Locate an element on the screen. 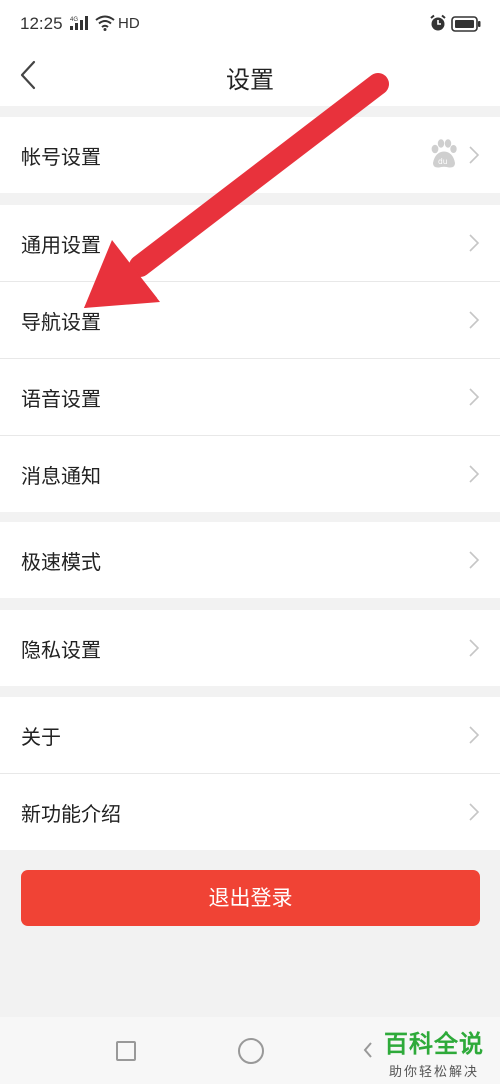  nav-bar: 设置 is located at coordinates (250, 76).